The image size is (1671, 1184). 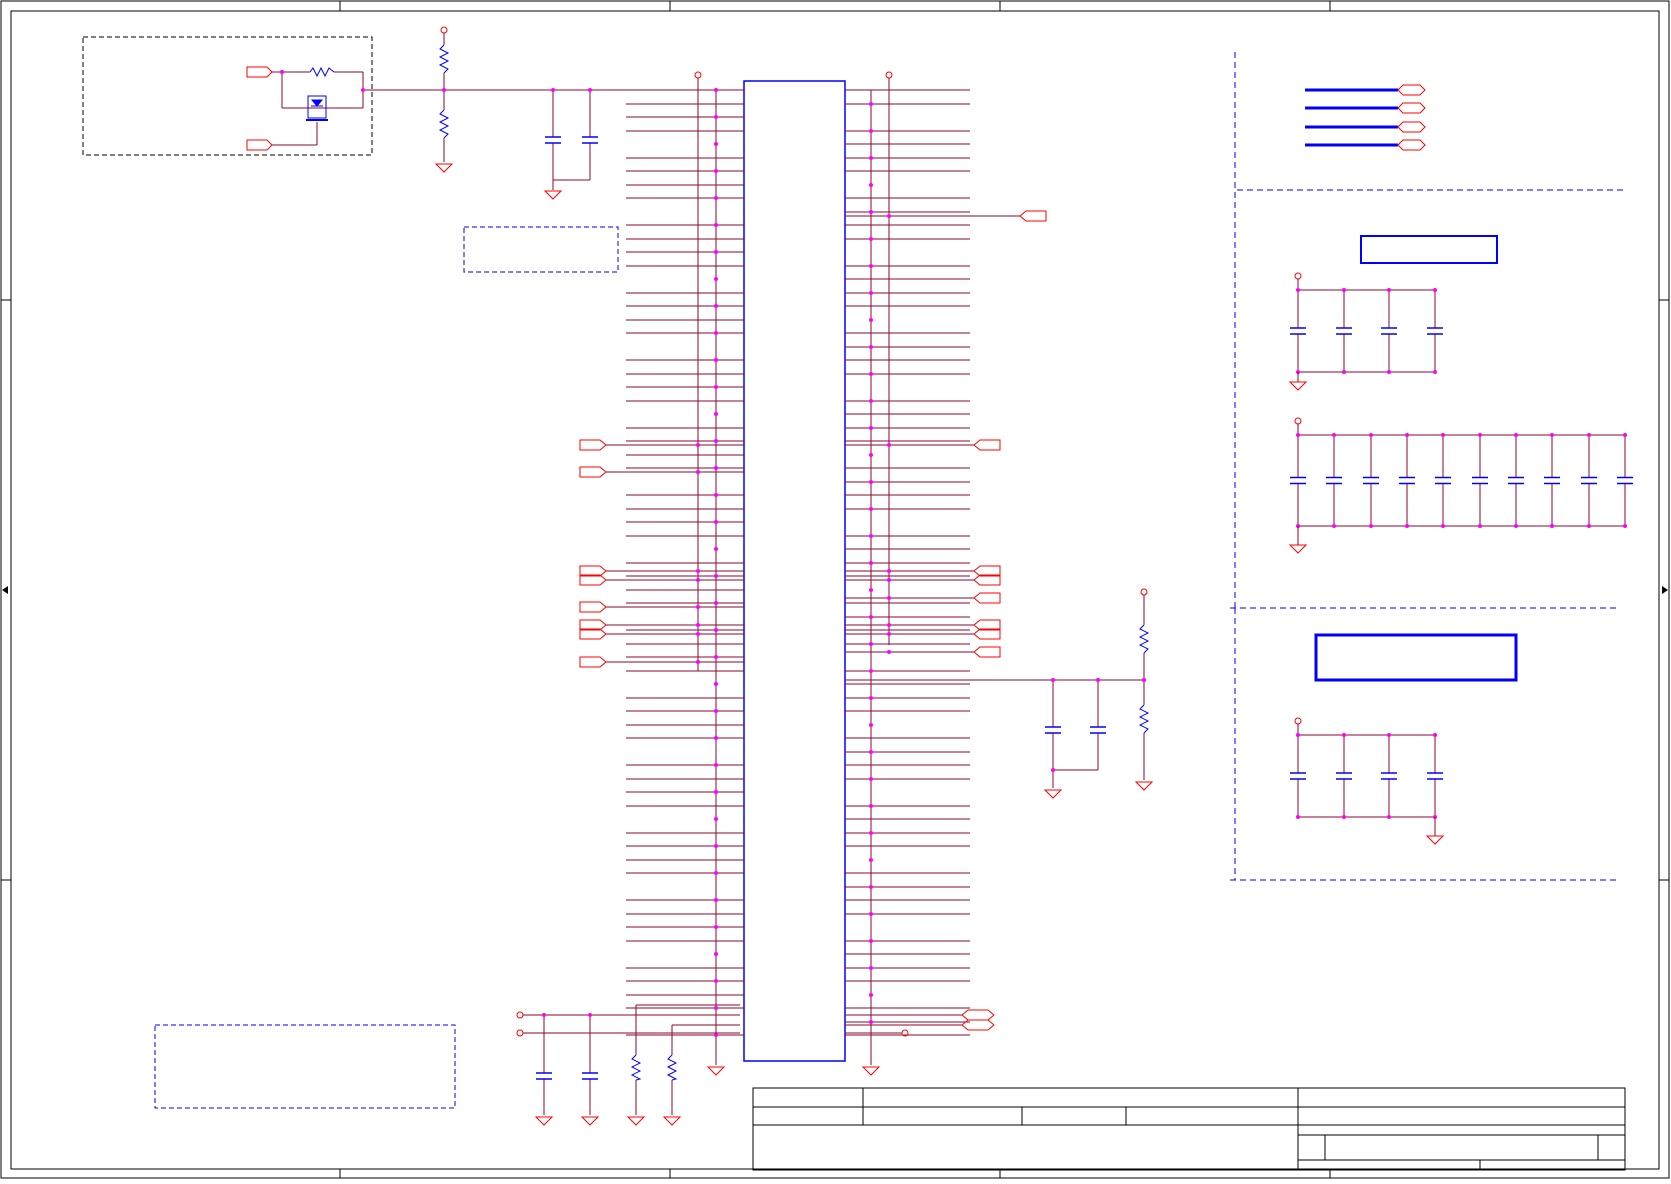 What do you see at coordinates (411, 96) in the screenshot?
I see `protection-circuit-block` at bounding box center [411, 96].